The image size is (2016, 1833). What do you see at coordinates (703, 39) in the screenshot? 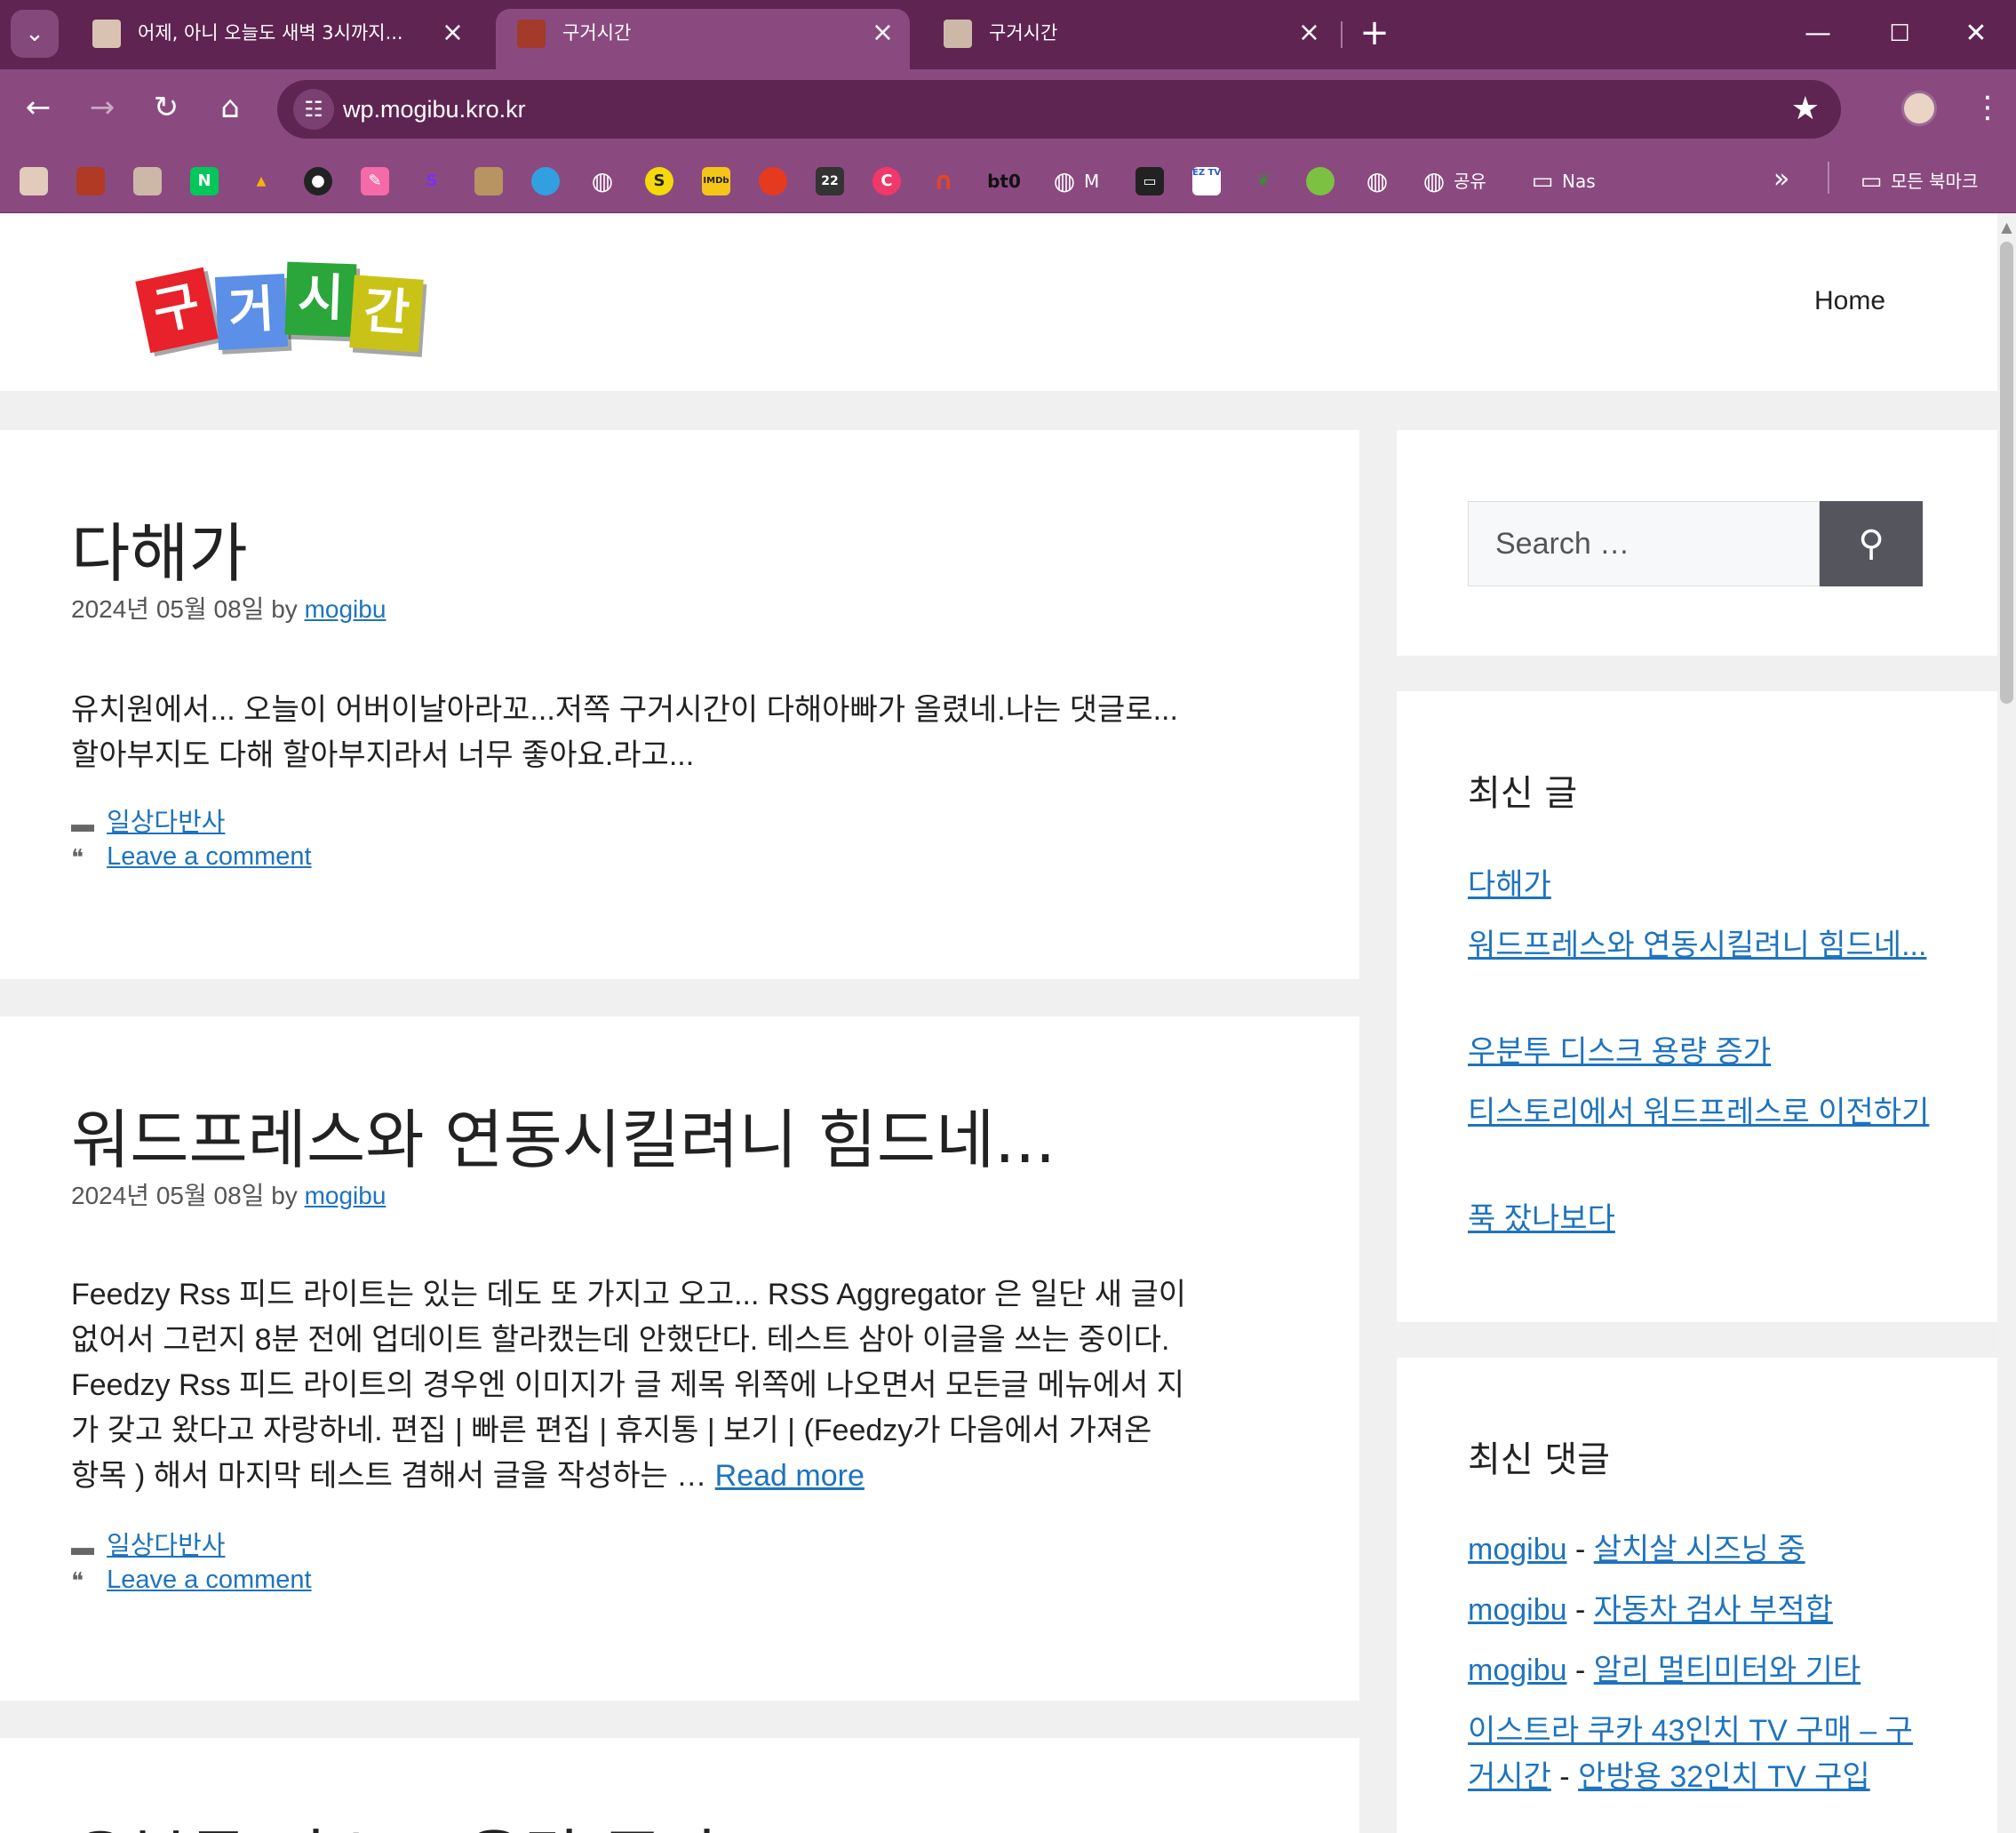
I see `tab-2: 구거시간 ×` at bounding box center [703, 39].